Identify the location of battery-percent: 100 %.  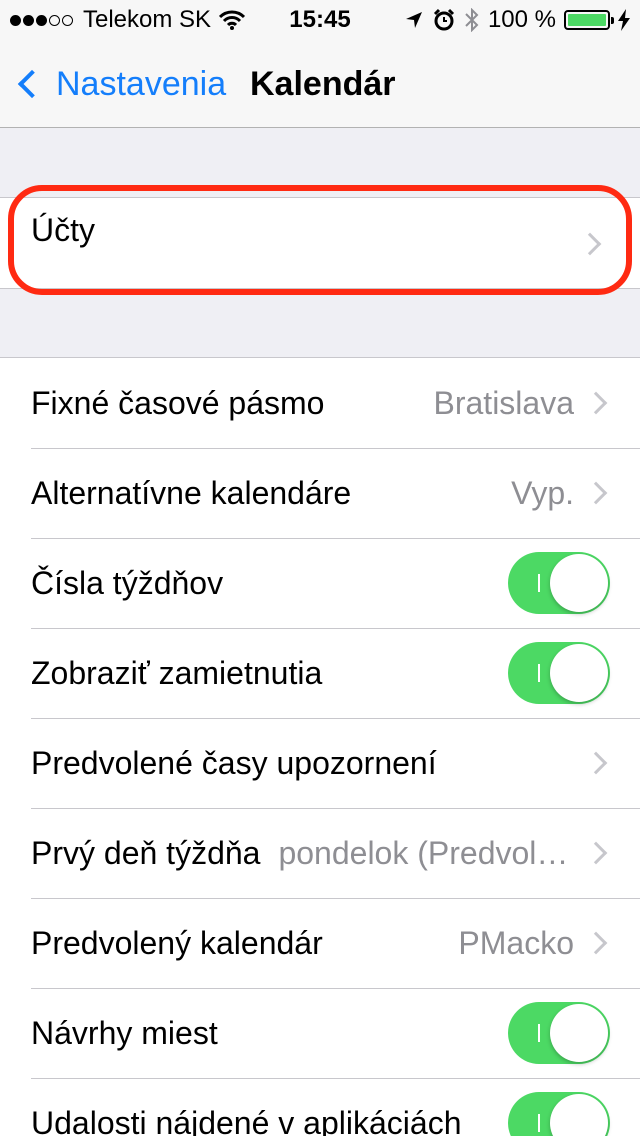
(521, 19).